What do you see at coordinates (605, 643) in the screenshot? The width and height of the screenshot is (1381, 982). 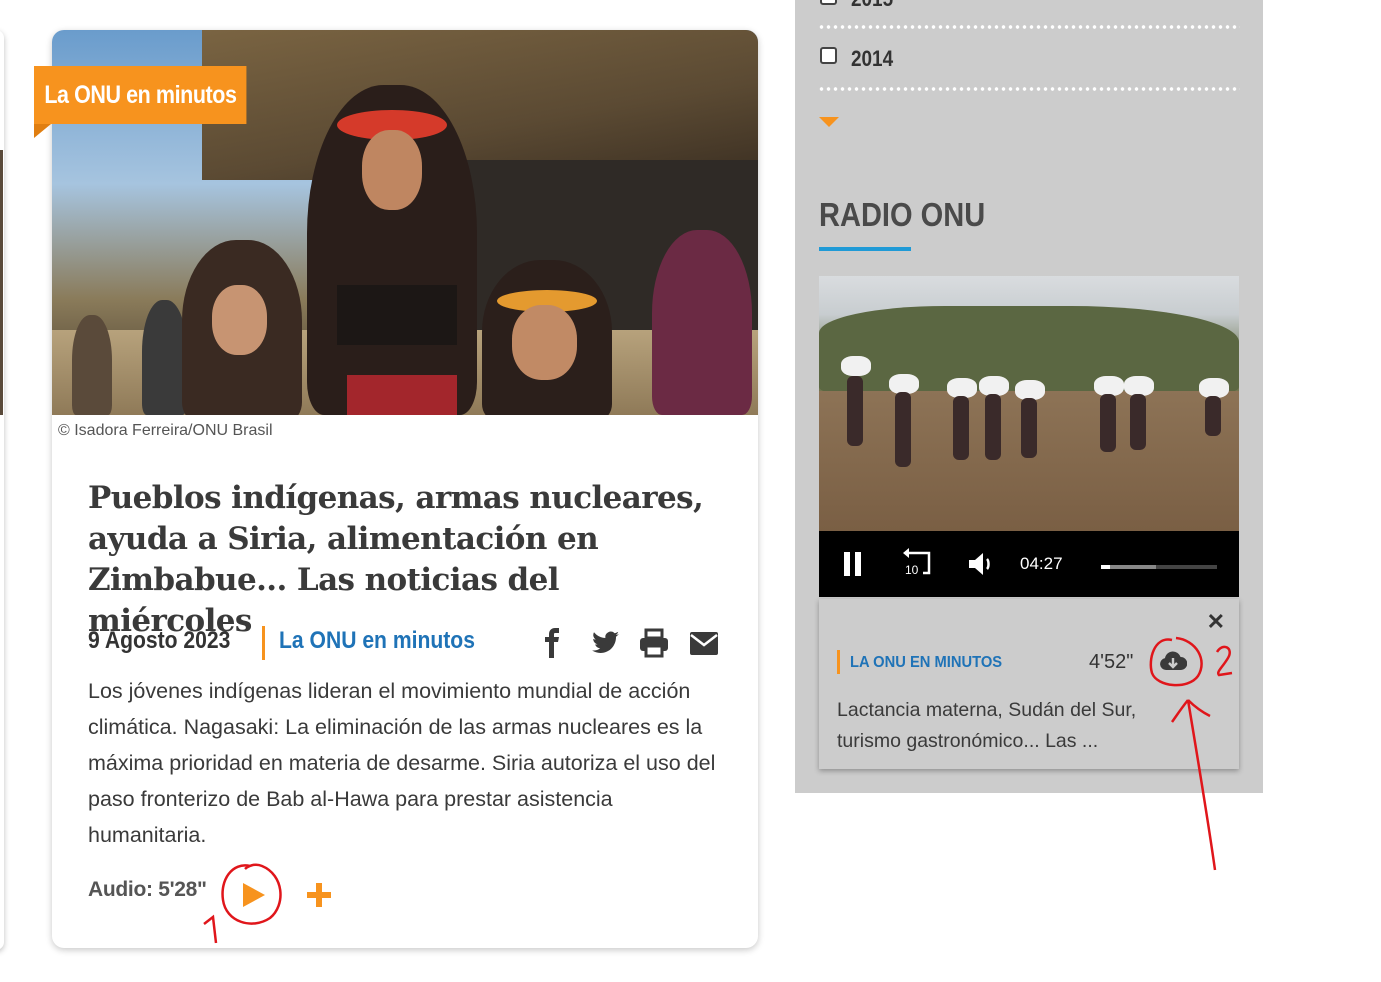 I see `twitter-icon` at bounding box center [605, 643].